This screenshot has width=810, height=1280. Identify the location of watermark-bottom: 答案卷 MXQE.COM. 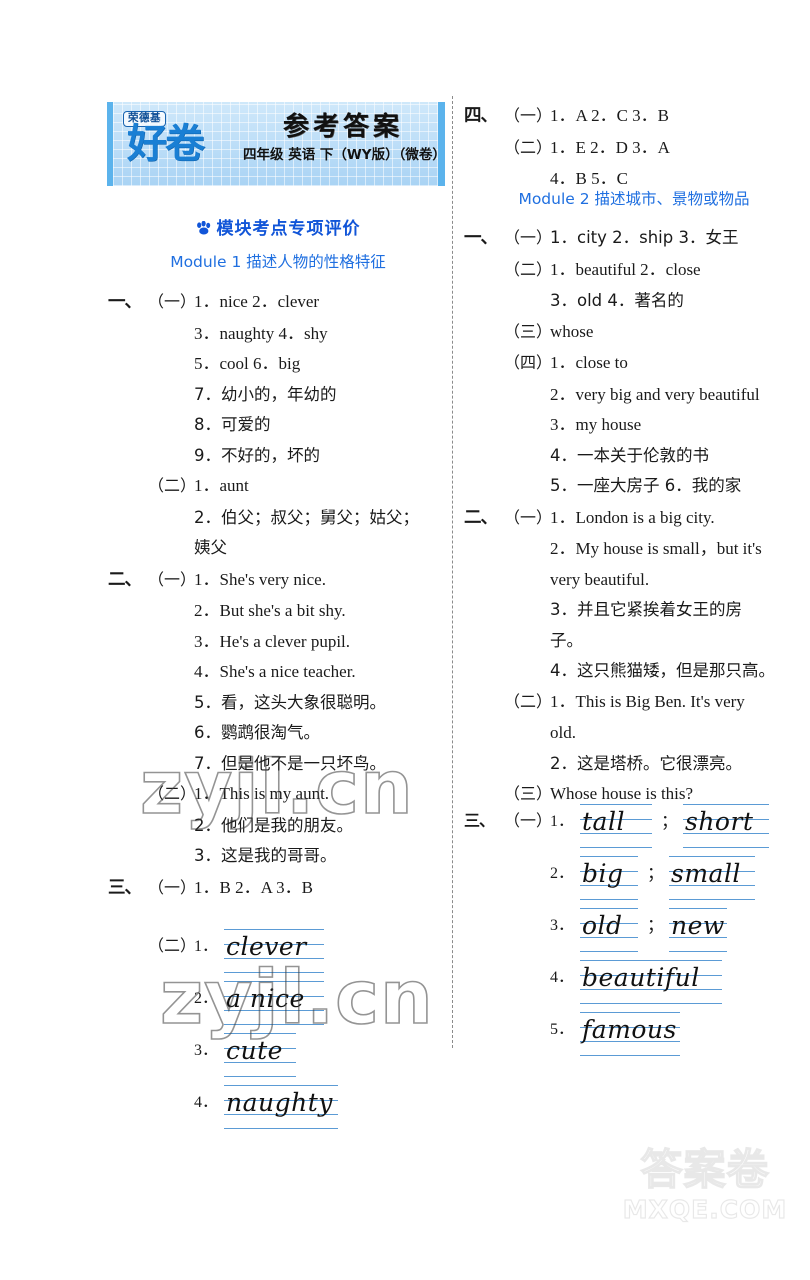
(705, 1184).